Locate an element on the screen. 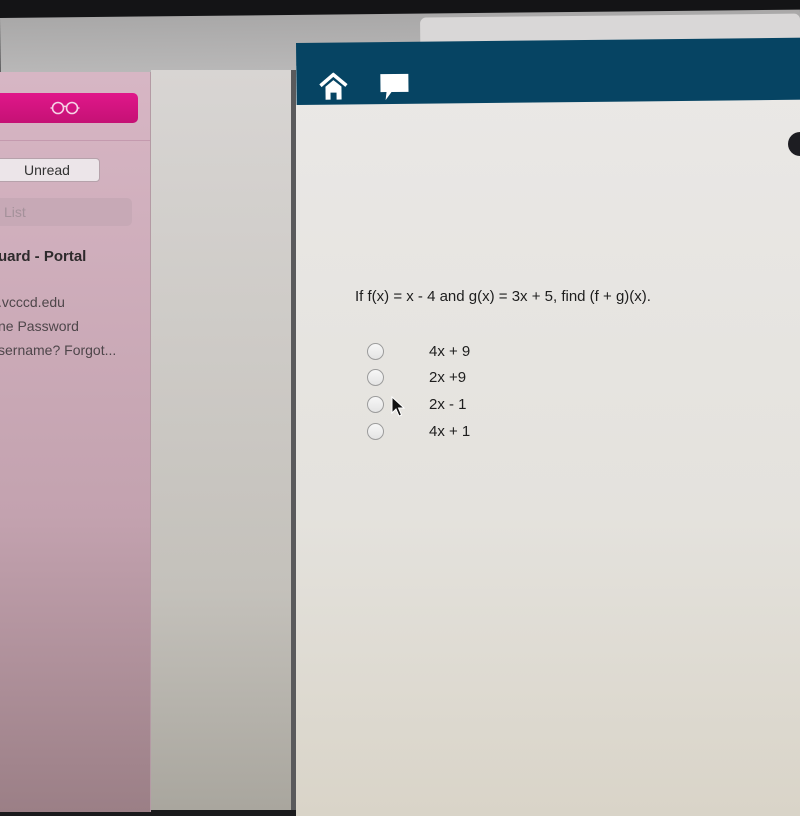 This screenshot has width=800, height=816. unread-filter-button: Unread is located at coordinates (50, 170).